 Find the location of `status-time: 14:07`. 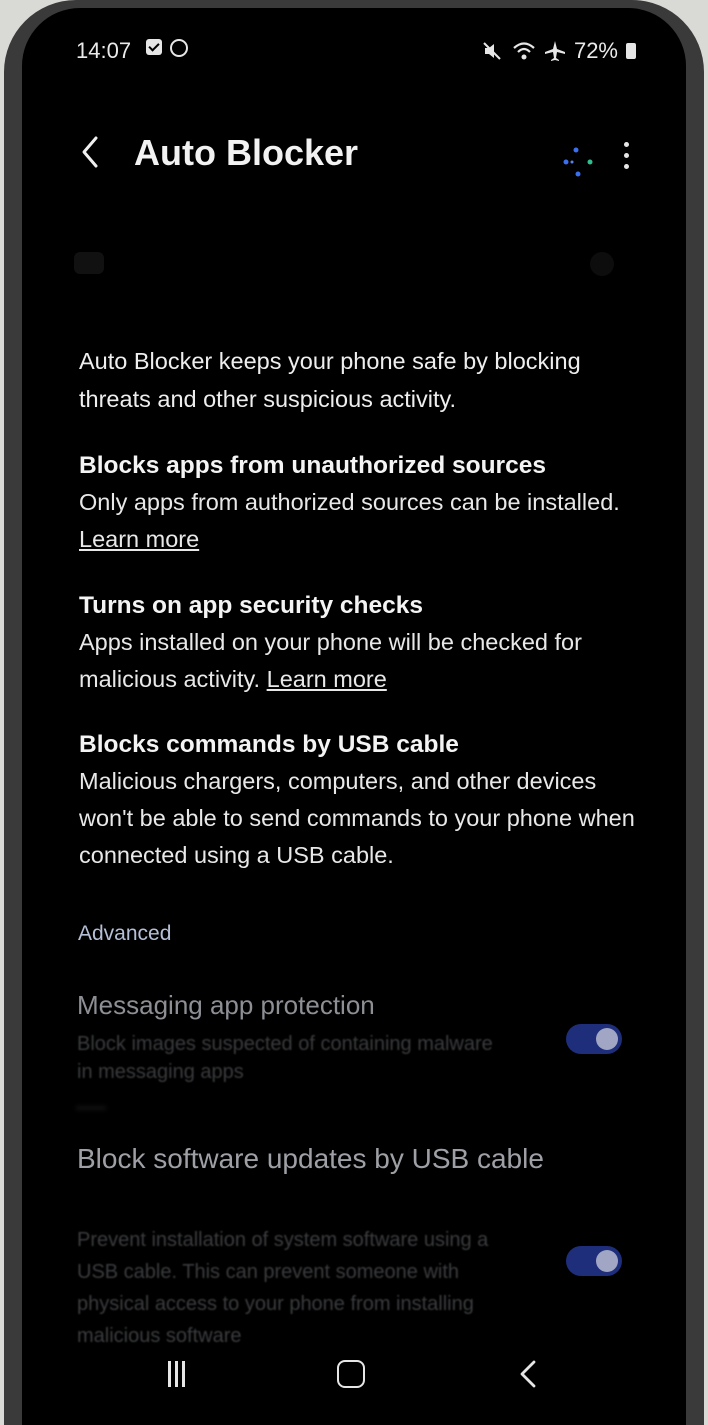

status-time: 14:07 is located at coordinates (104, 50).